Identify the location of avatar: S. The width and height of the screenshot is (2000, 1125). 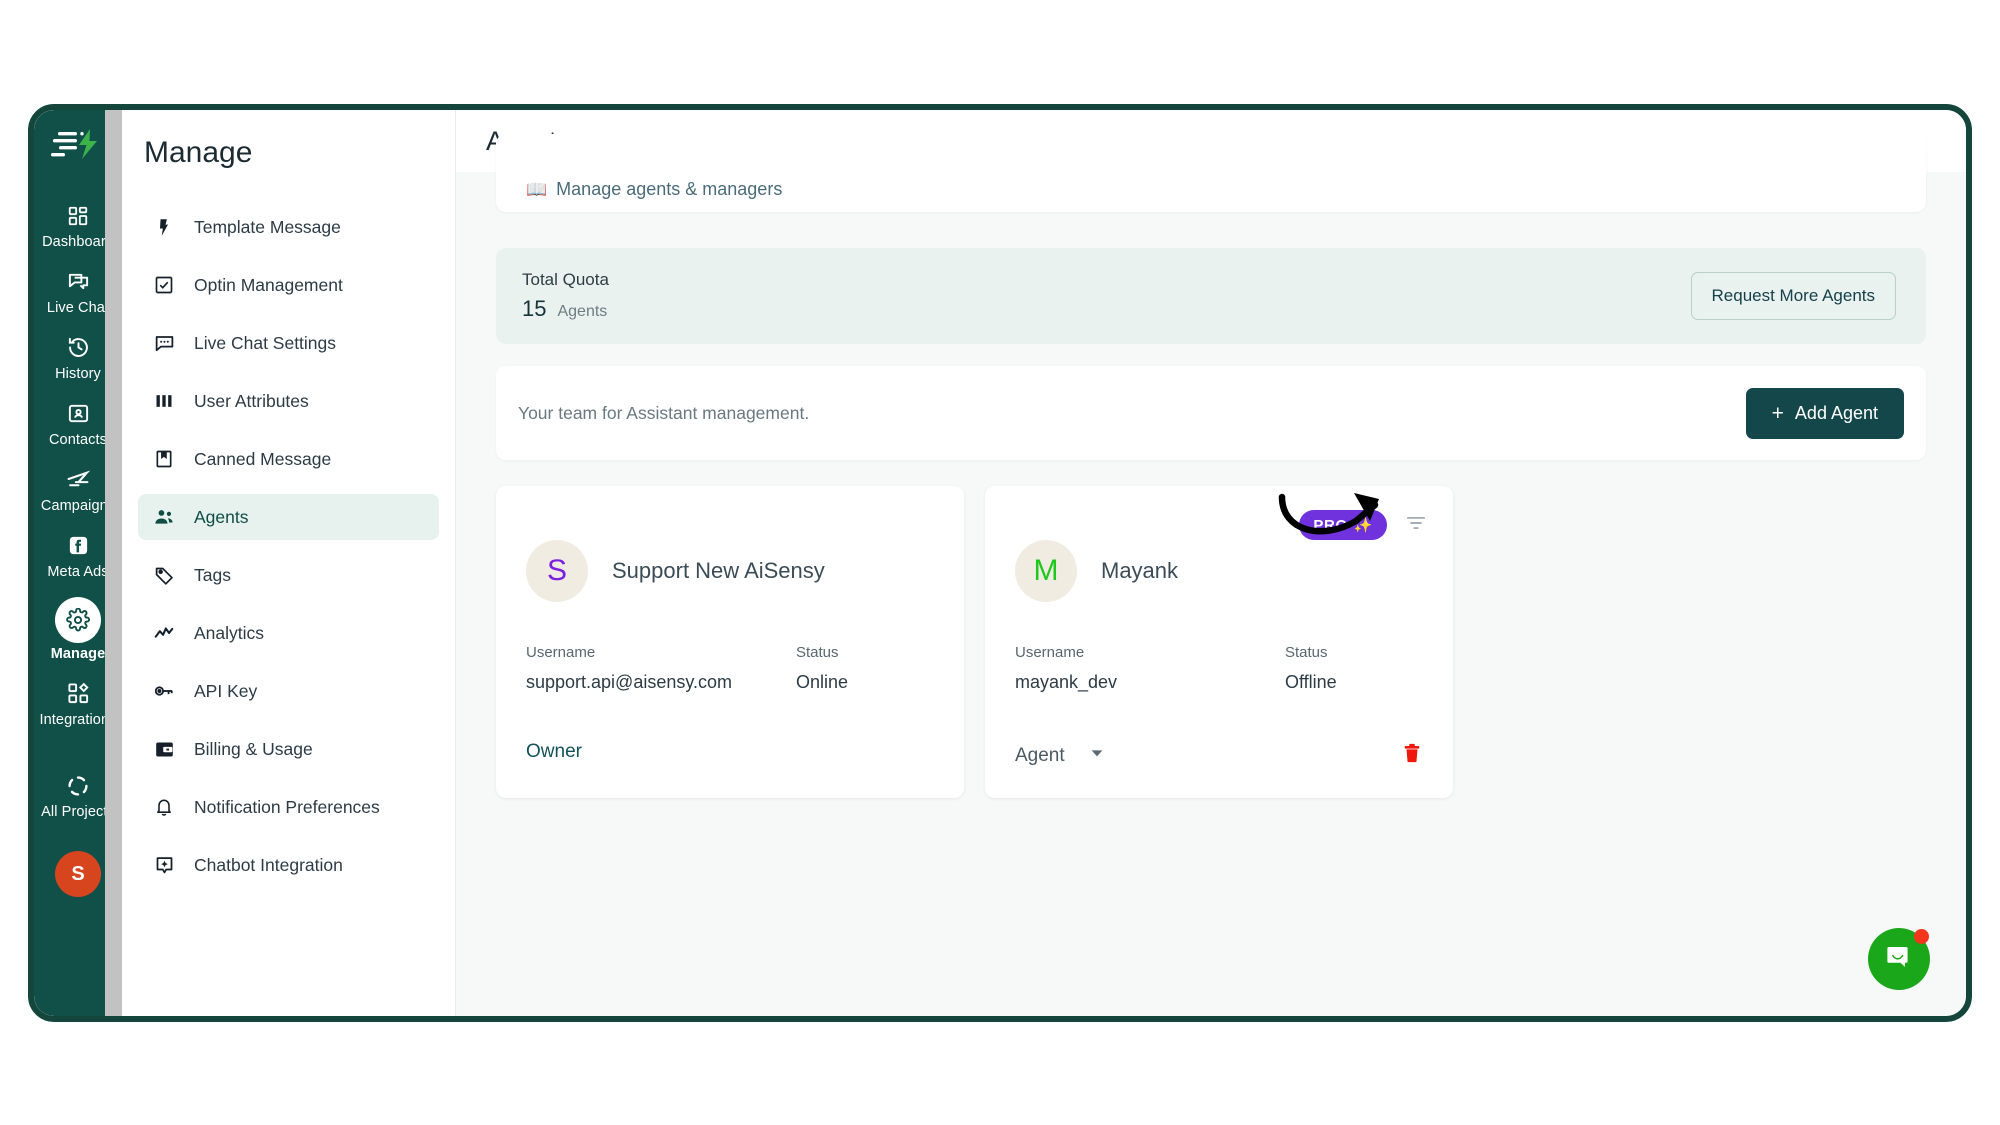
(557, 571).